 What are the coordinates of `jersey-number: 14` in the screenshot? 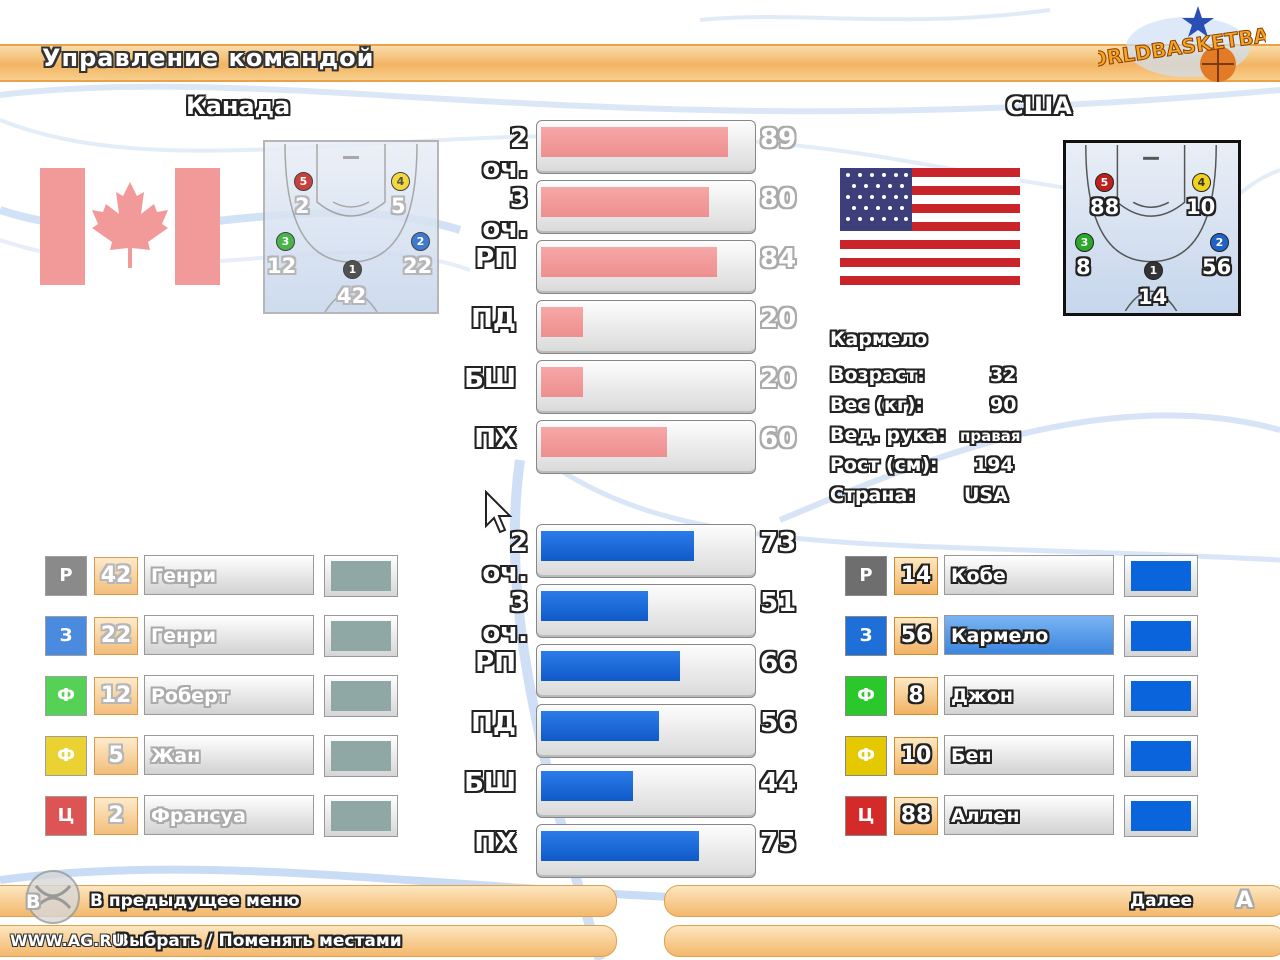 It's located at (916, 576).